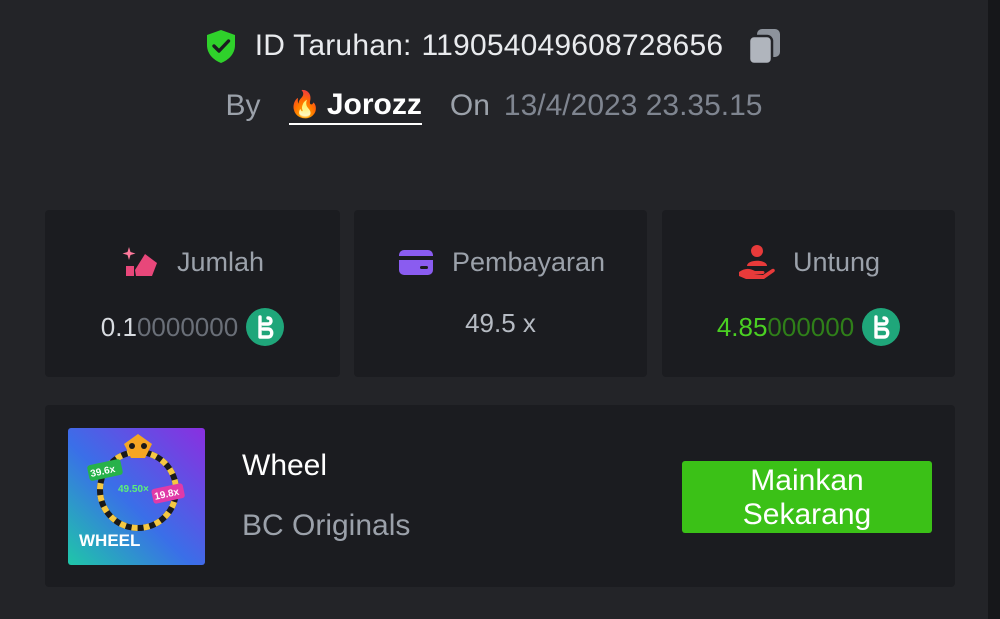  I want to click on stat-label-payout: Pembayaran, so click(528, 261).